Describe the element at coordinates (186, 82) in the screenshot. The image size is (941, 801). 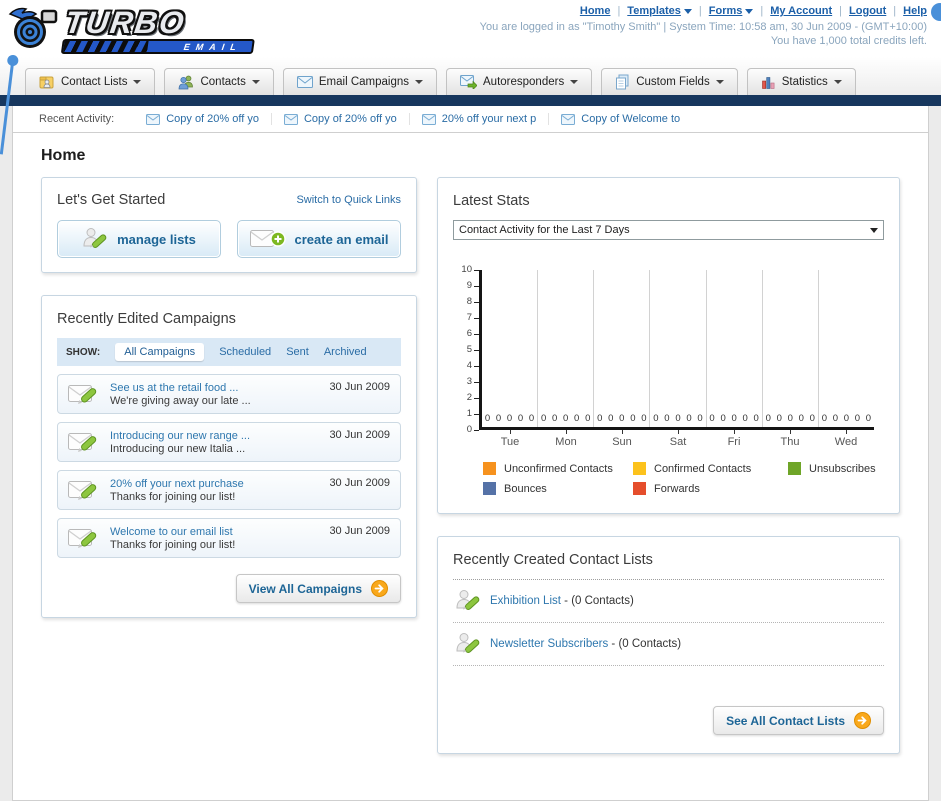
I see `contacts-icon` at that location.